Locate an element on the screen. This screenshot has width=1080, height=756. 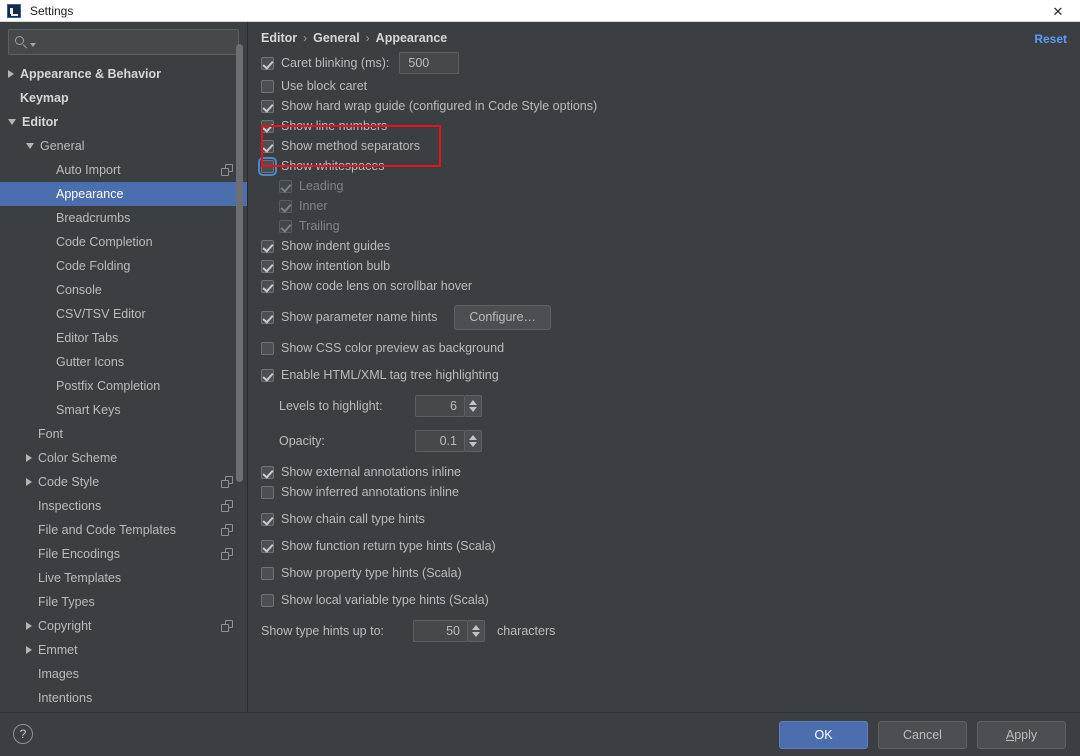
sidebar-item-intentions: Intentions is located at coordinates (123, 698).